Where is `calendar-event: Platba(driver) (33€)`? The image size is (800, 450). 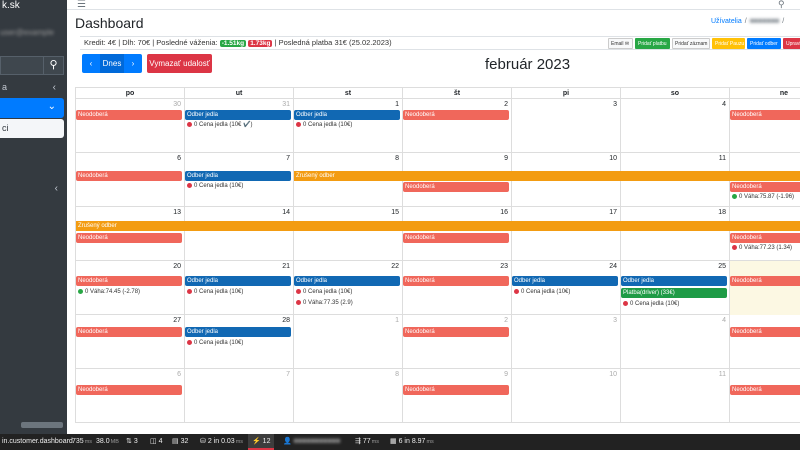 calendar-event: Platba(driver) (33€) is located at coordinates (674, 293).